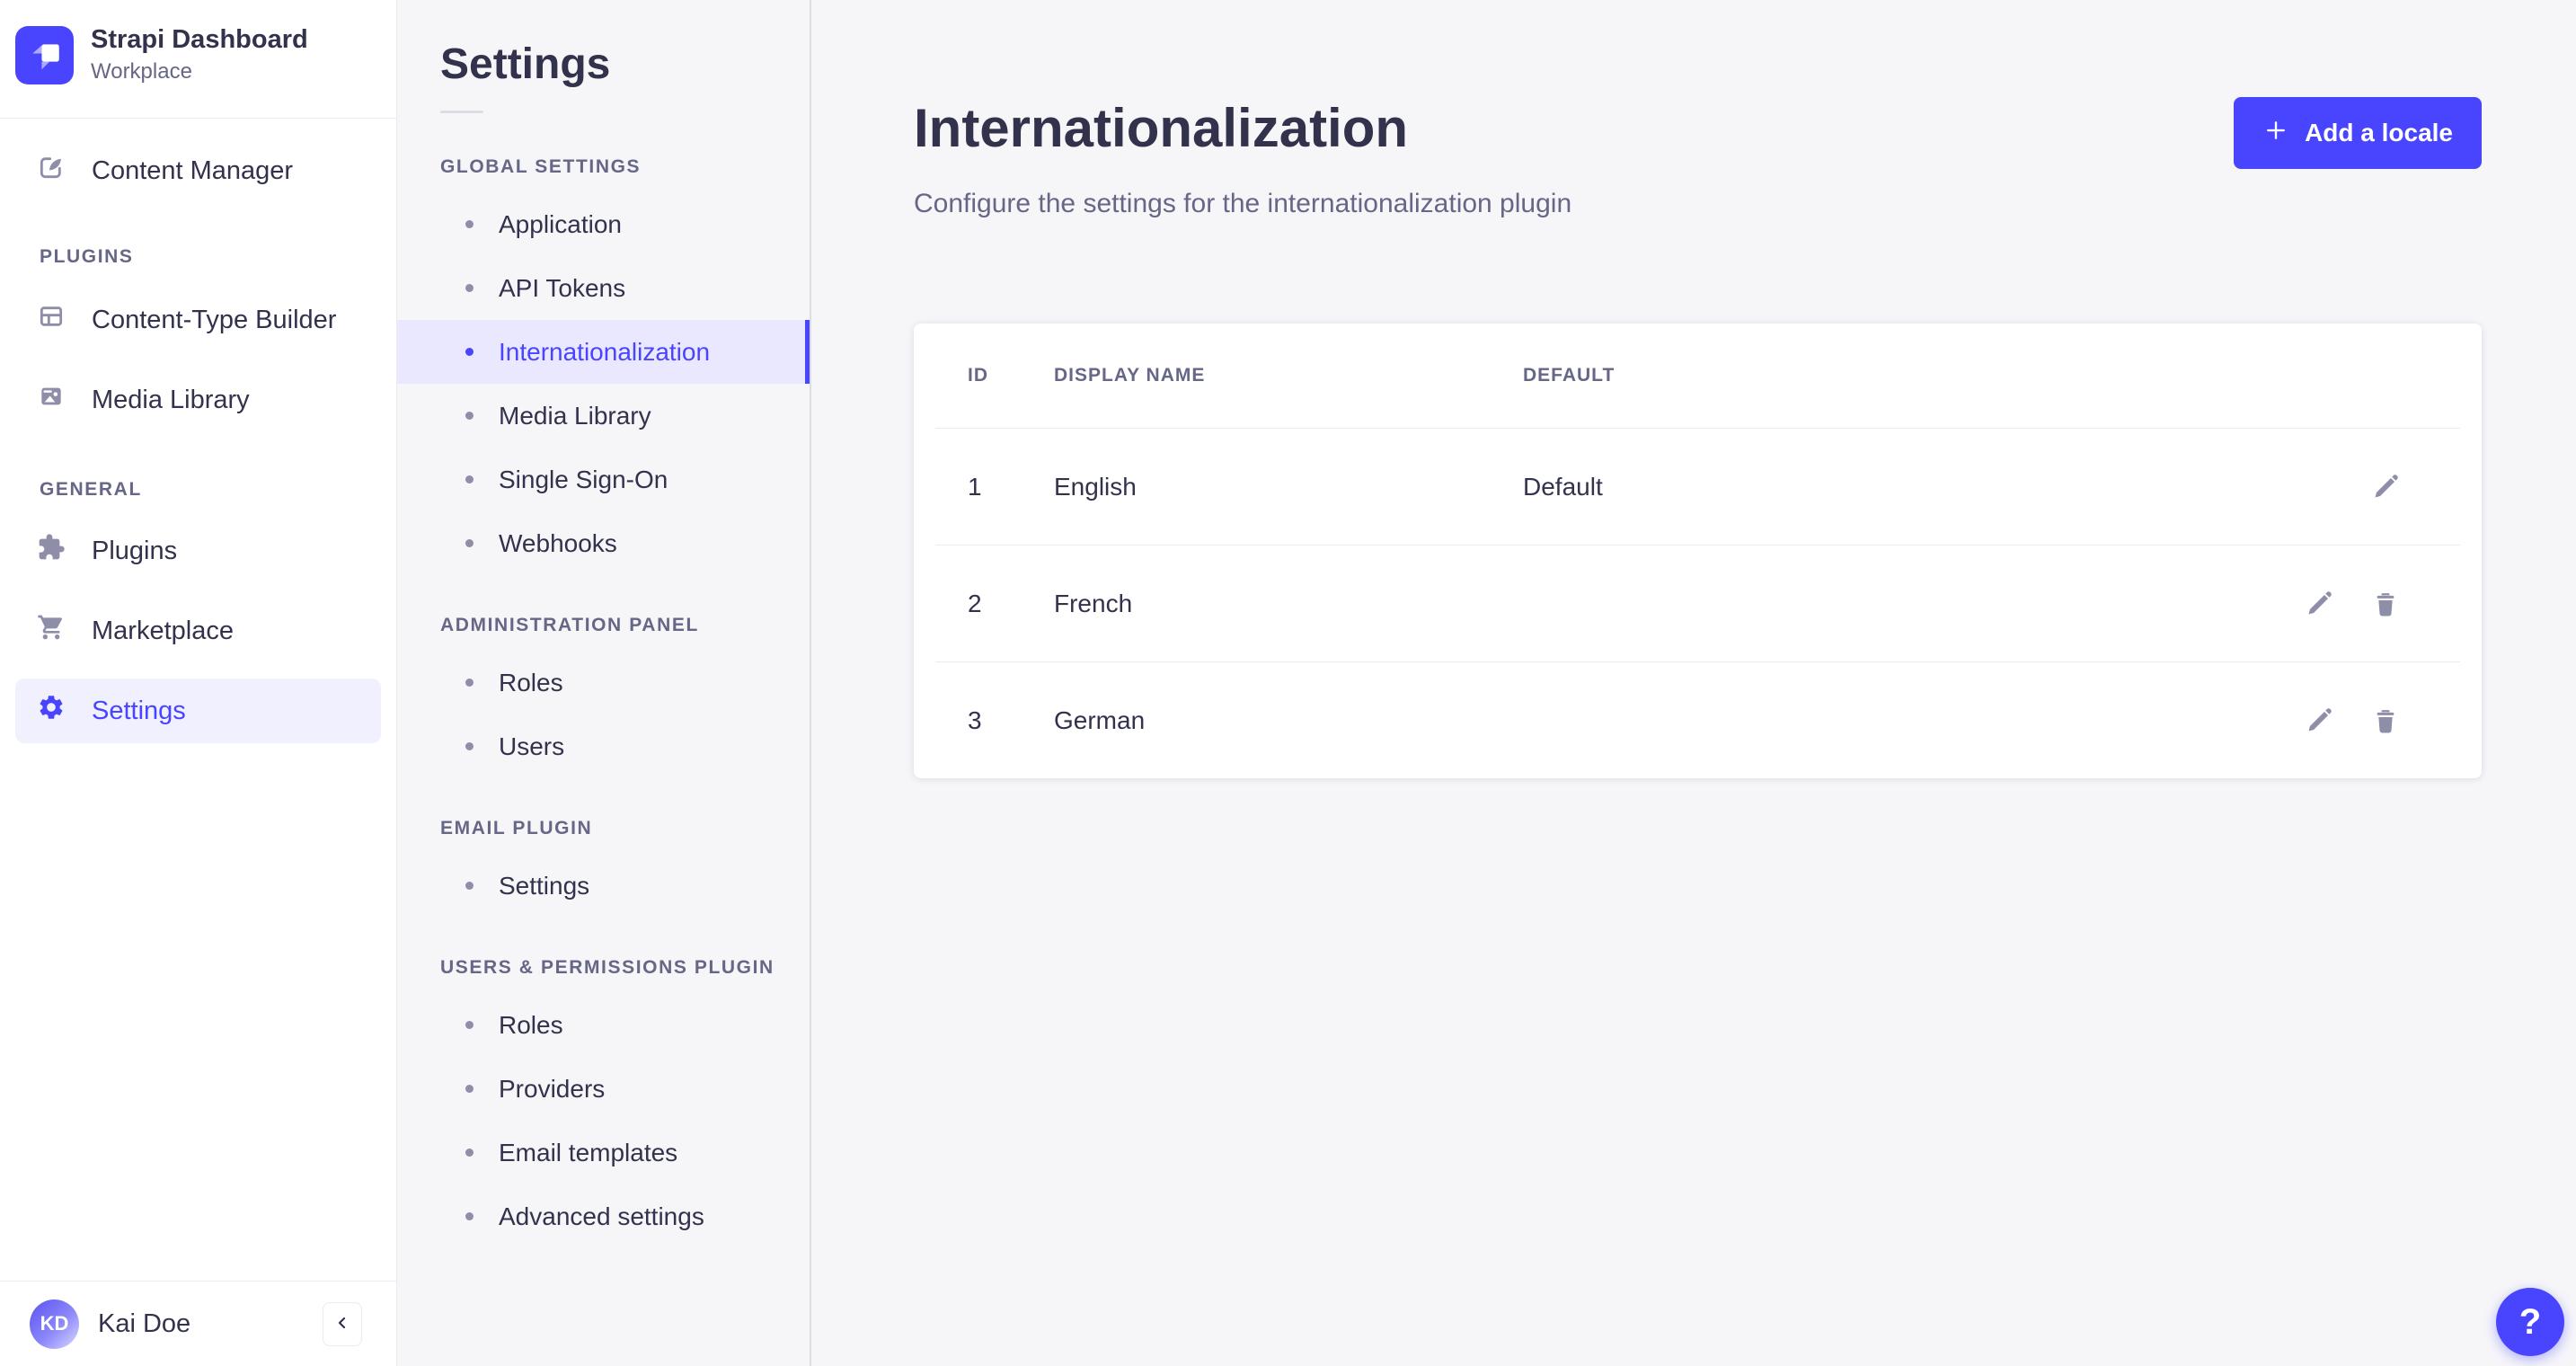 Image resolution: width=2576 pixels, height=1366 pixels. Describe the element at coordinates (604, 416) in the screenshot. I see `subnav-item-media-library: Media Library` at that location.